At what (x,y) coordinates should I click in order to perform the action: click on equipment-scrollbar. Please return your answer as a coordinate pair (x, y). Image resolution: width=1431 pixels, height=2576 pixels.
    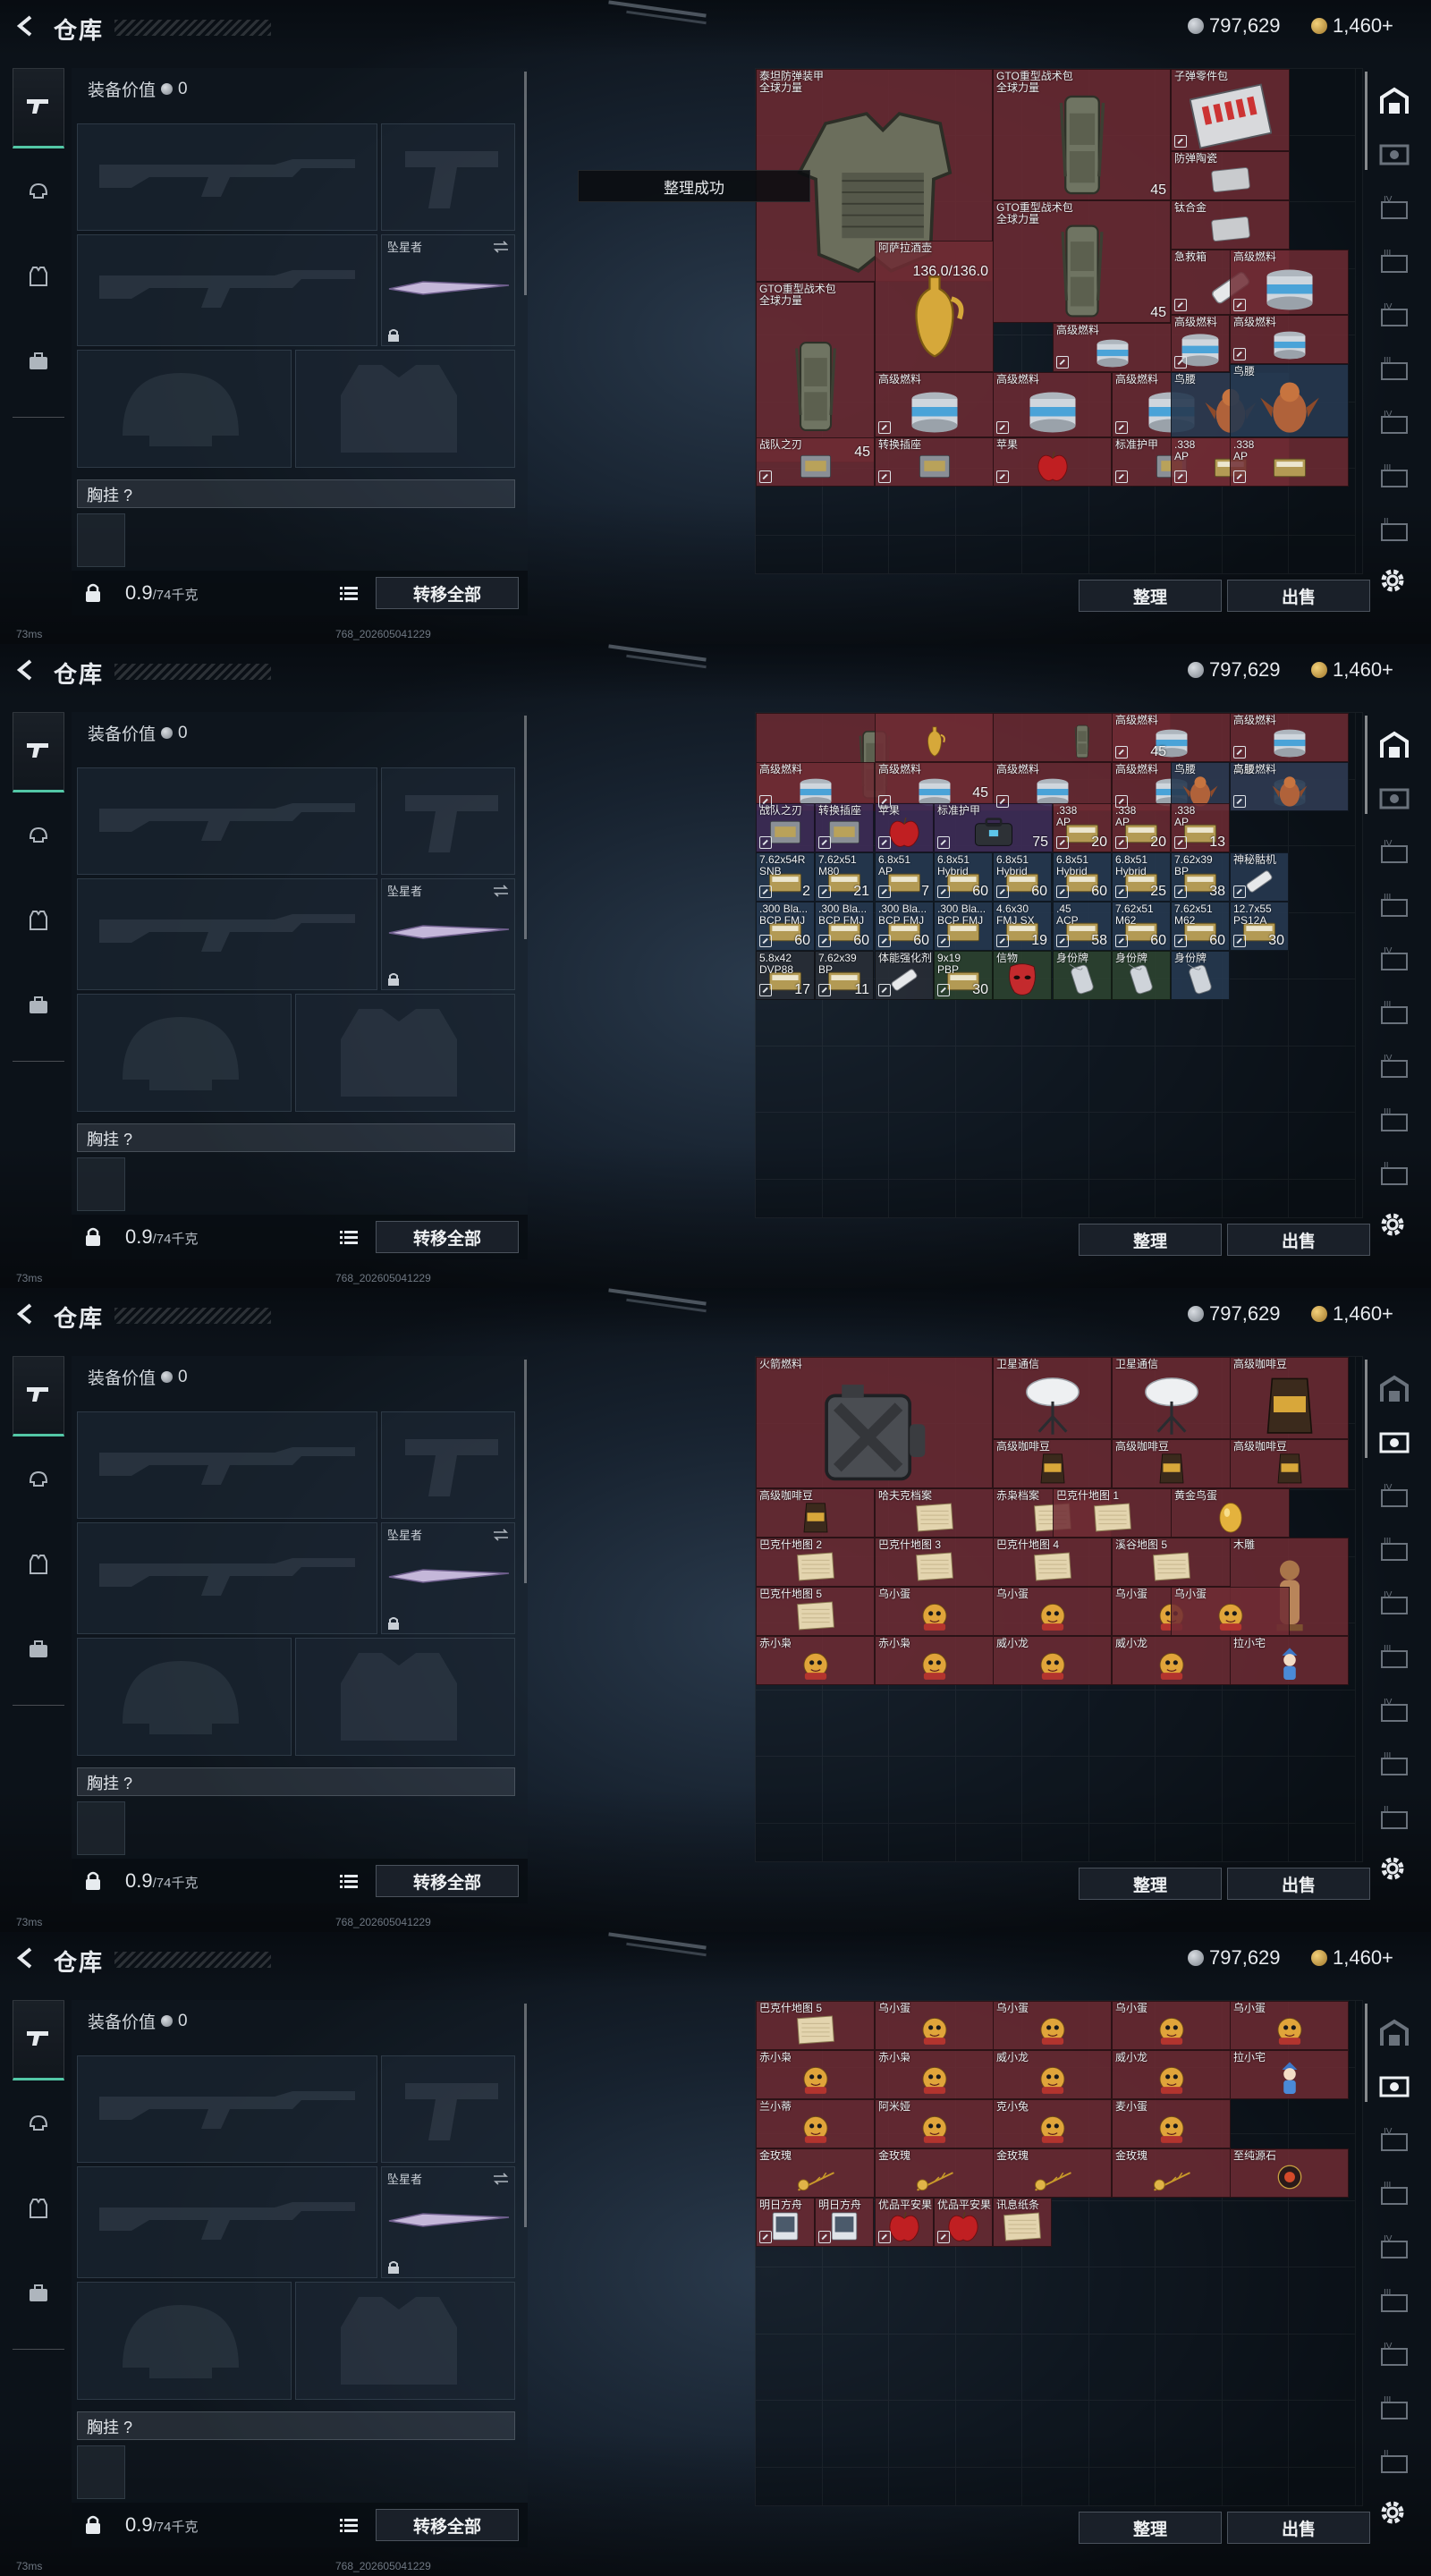
    Looking at the image, I should click on (526, 827).